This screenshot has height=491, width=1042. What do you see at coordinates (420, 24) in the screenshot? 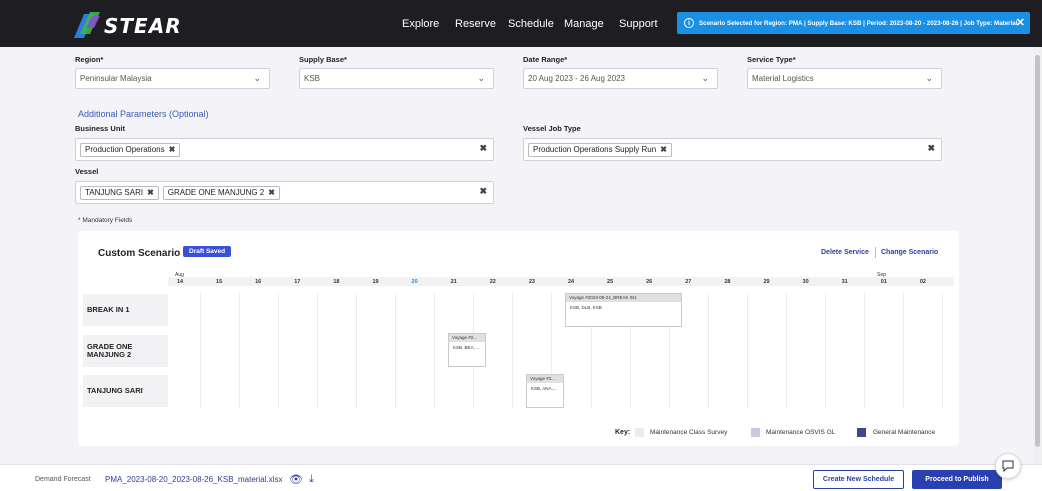
I see `nav-explore: Explore` at bounding box center [420, 24].